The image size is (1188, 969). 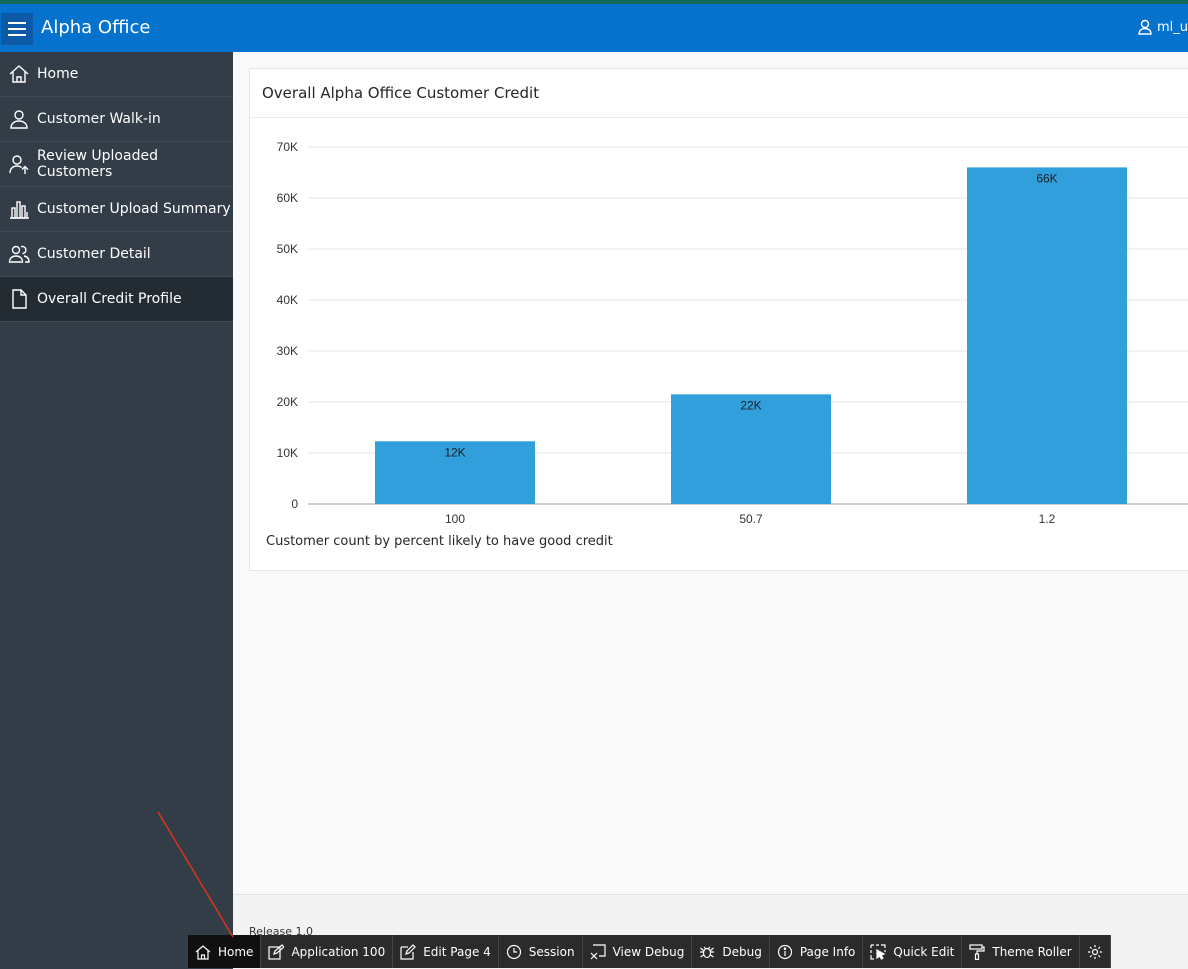 I want to click on data-label: 12K, so click(x=454, y=452).